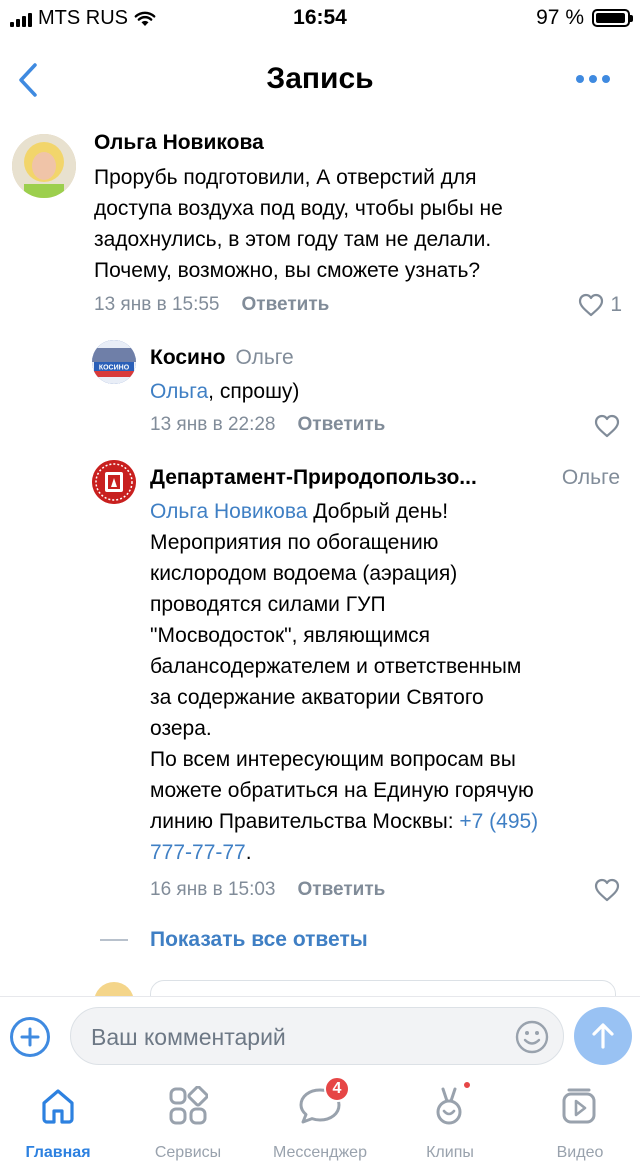 Image resolution: width=640 pixels, height=1162 pixels. What do you see at coordinates (114, 940) in the screenshot?
I see `thread-line` at bounding box center [114, 940].